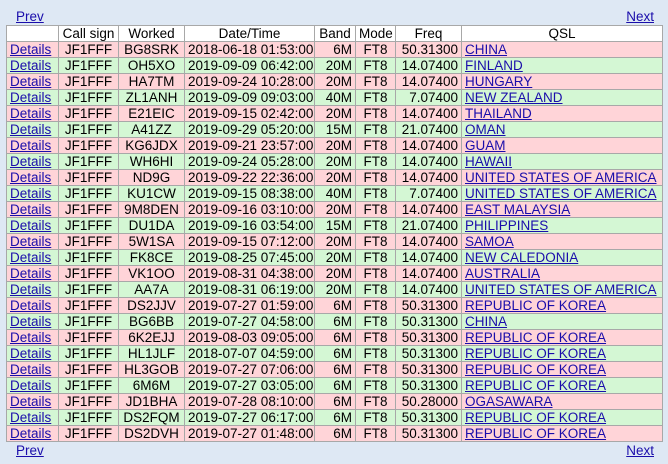 The image size is (668, 464). Describe the element at coordinates (428, 129) in the screenshot. I see `freq-cell: 21.07400` at that location.